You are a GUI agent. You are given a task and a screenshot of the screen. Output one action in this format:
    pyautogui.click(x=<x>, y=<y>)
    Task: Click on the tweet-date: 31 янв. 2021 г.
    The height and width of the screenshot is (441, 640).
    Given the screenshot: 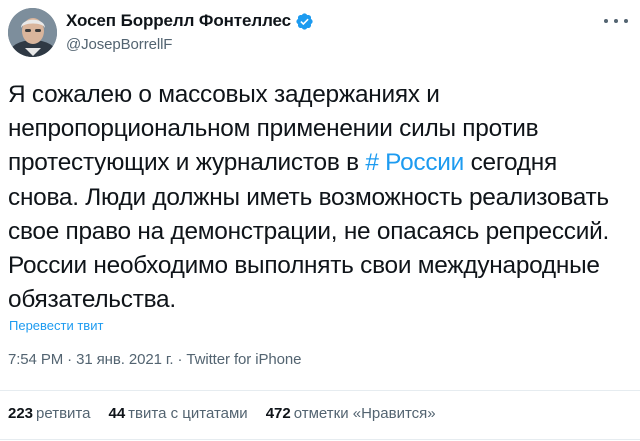 What is the action you would take?
    pyautogui.click(x=125, y=359)
    